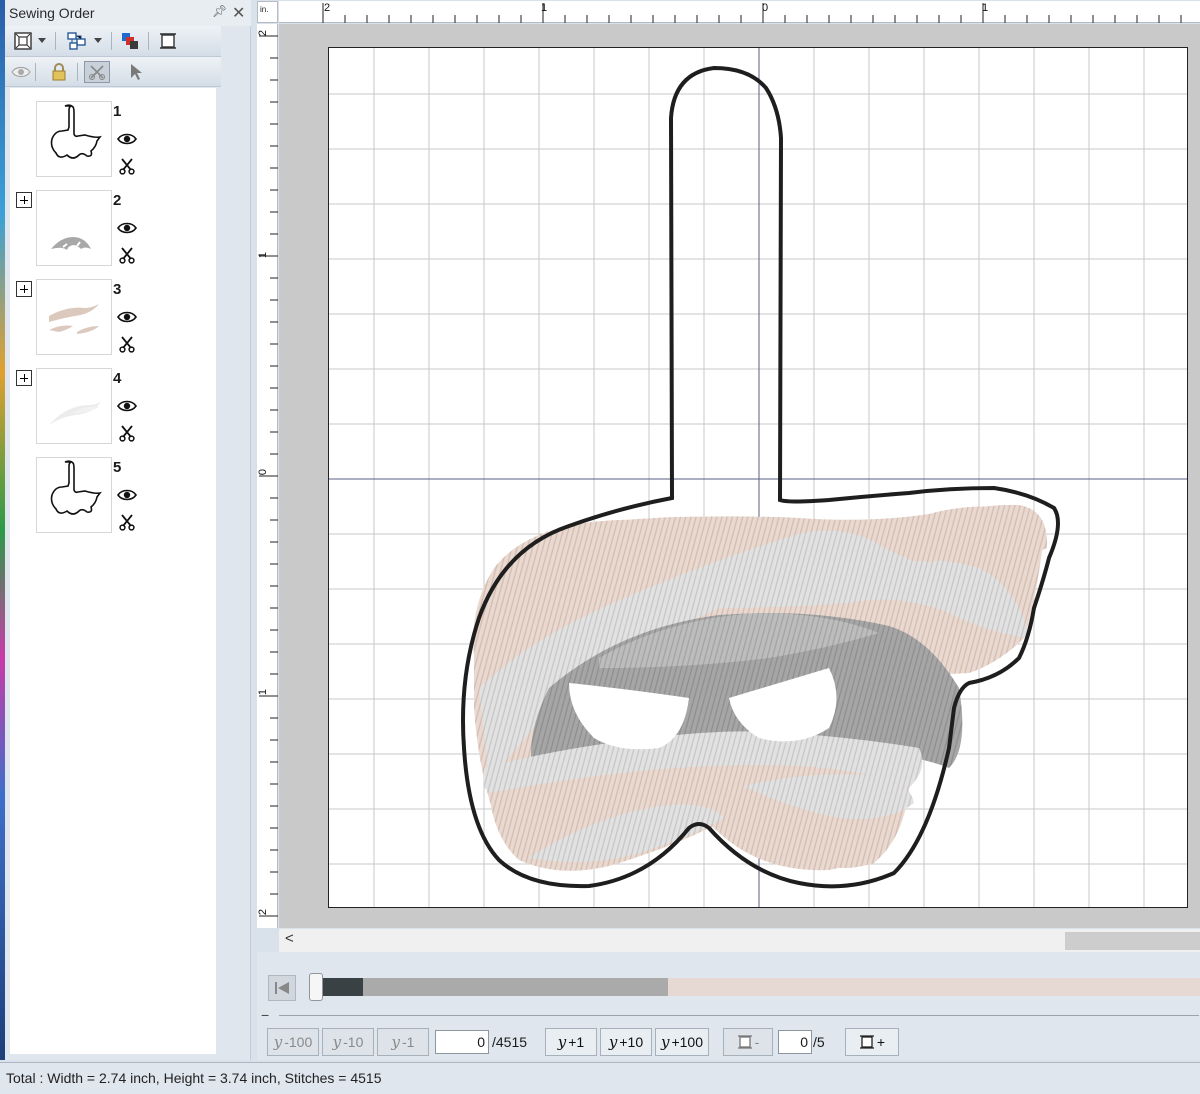 This screenshot has width=1200, height=1094. I want to click on list-item: 5, so click(113, 488).